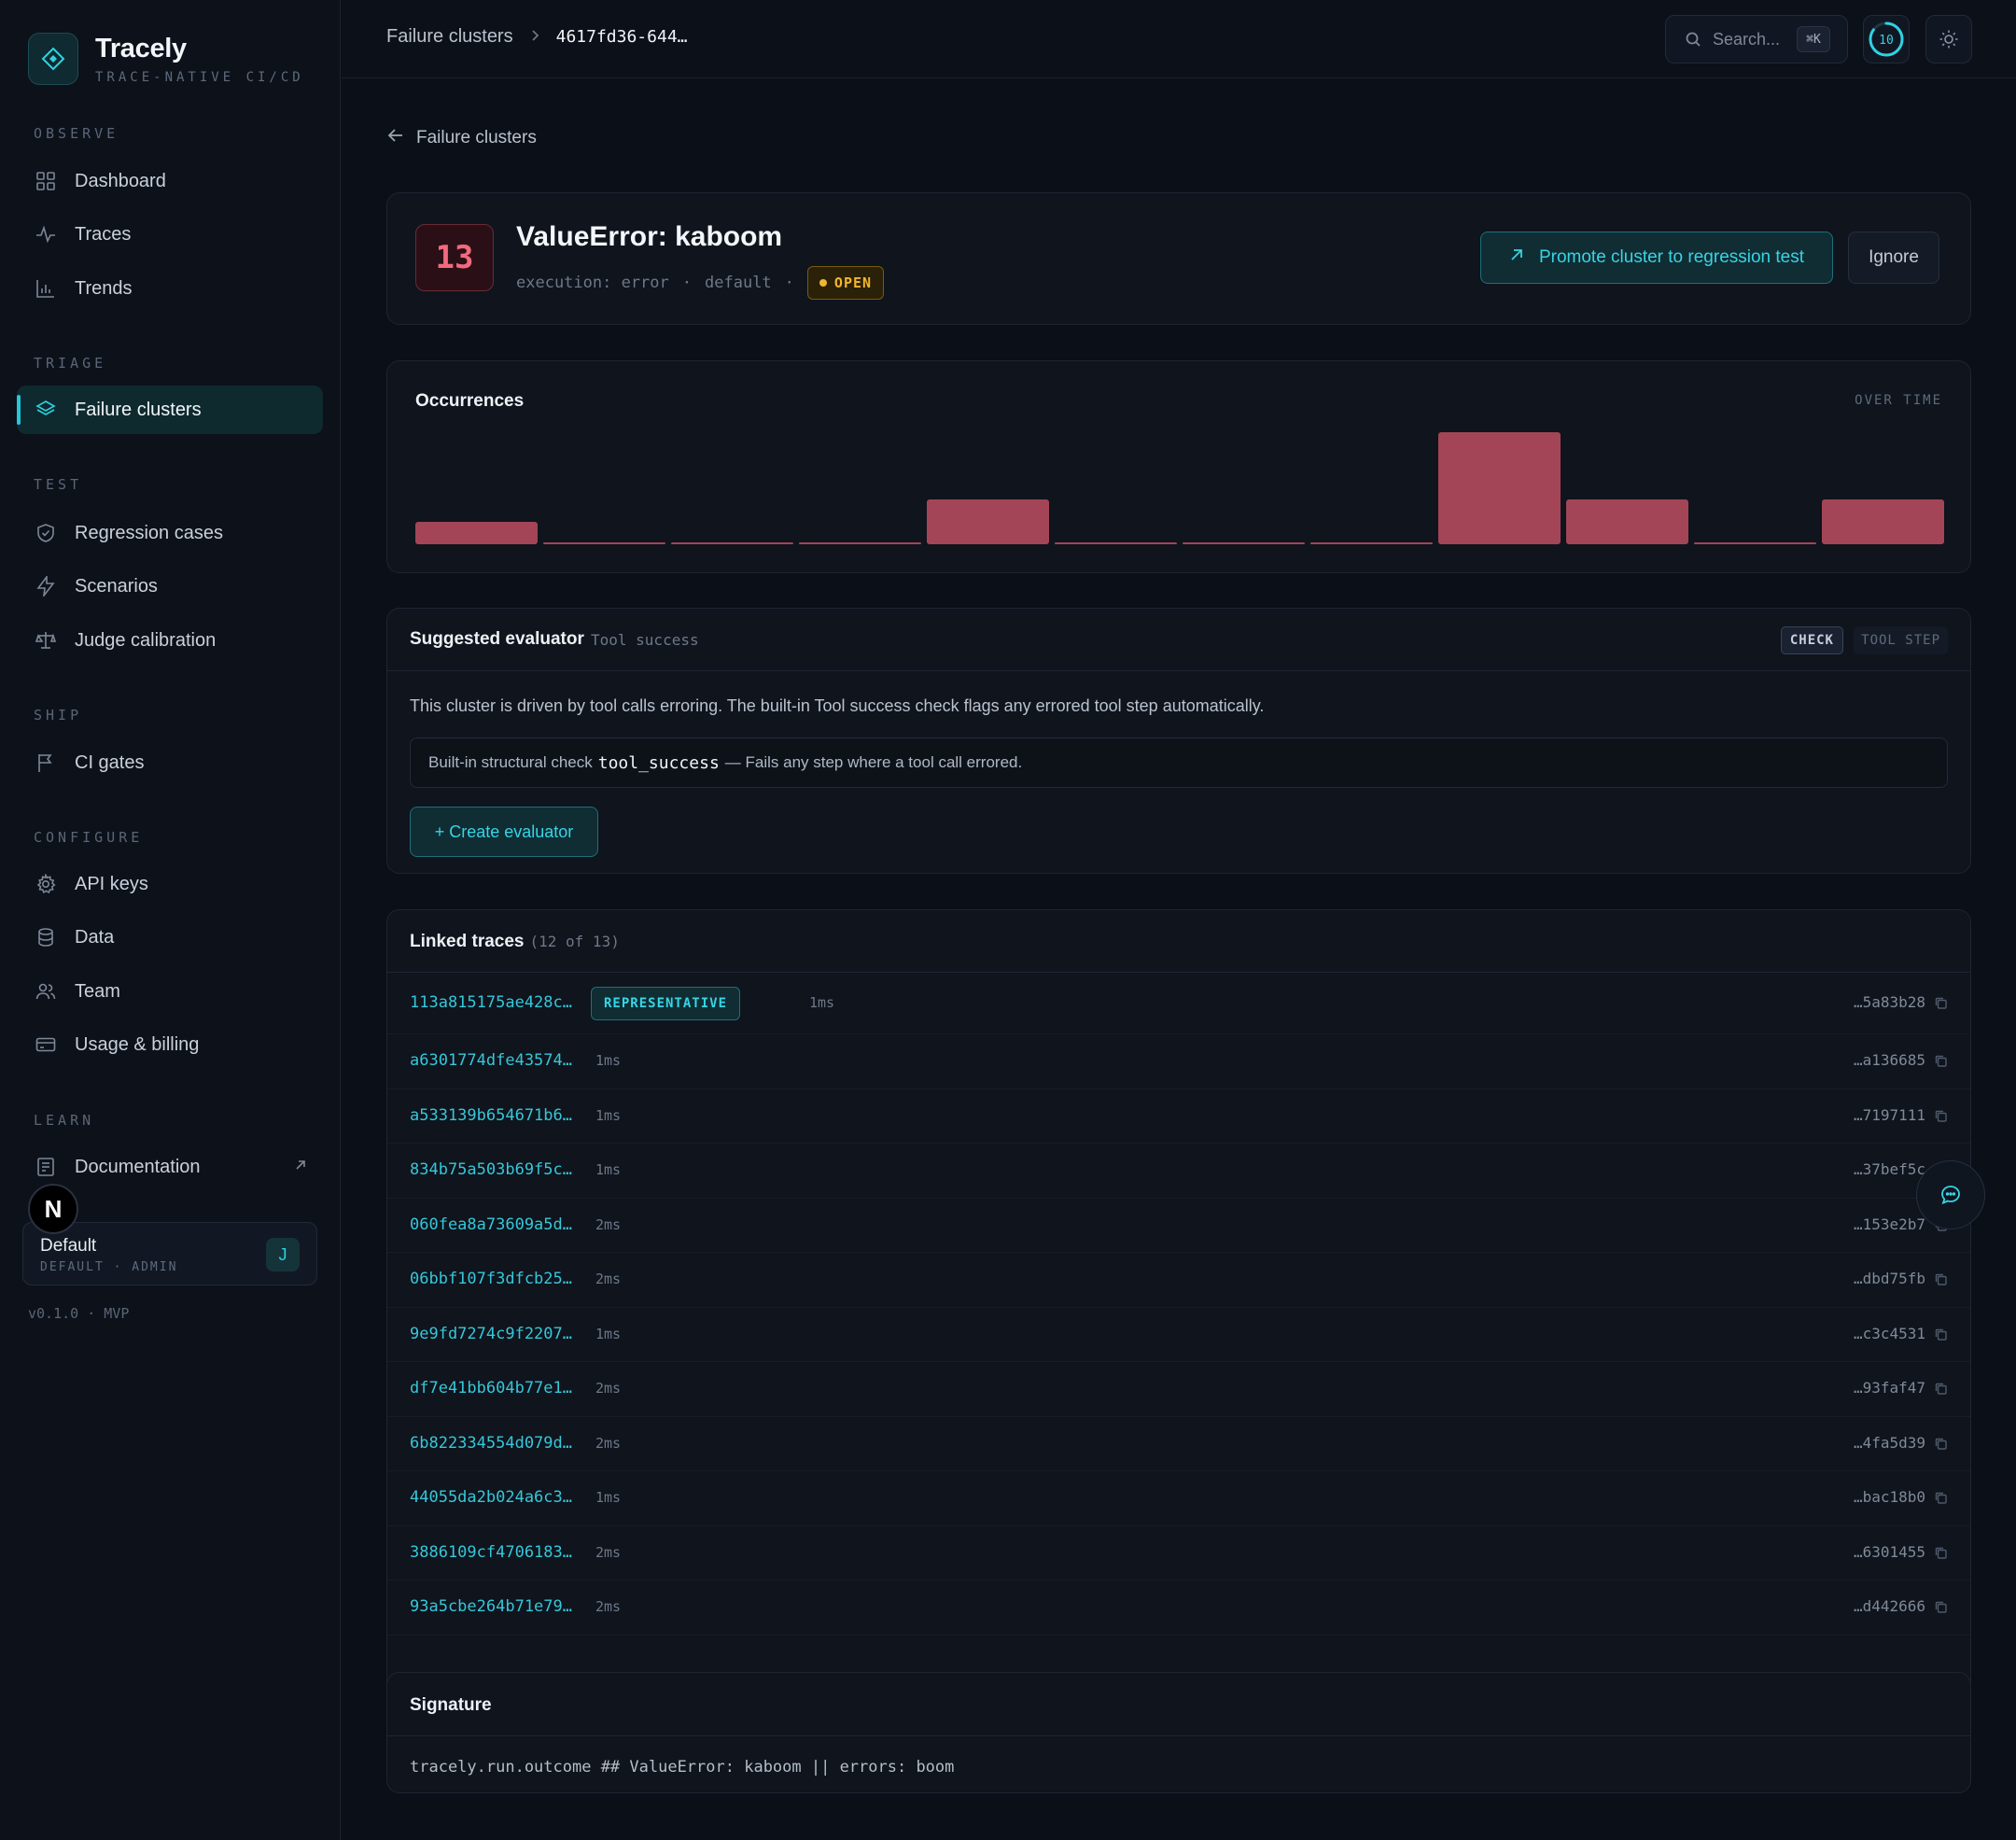 Image resolution: width=2016 pixels, height=1840 pixels. I want to click on table-row: 9e9fd7274c9f2207… 1ms …c3c4531, so click(1178, 1335).